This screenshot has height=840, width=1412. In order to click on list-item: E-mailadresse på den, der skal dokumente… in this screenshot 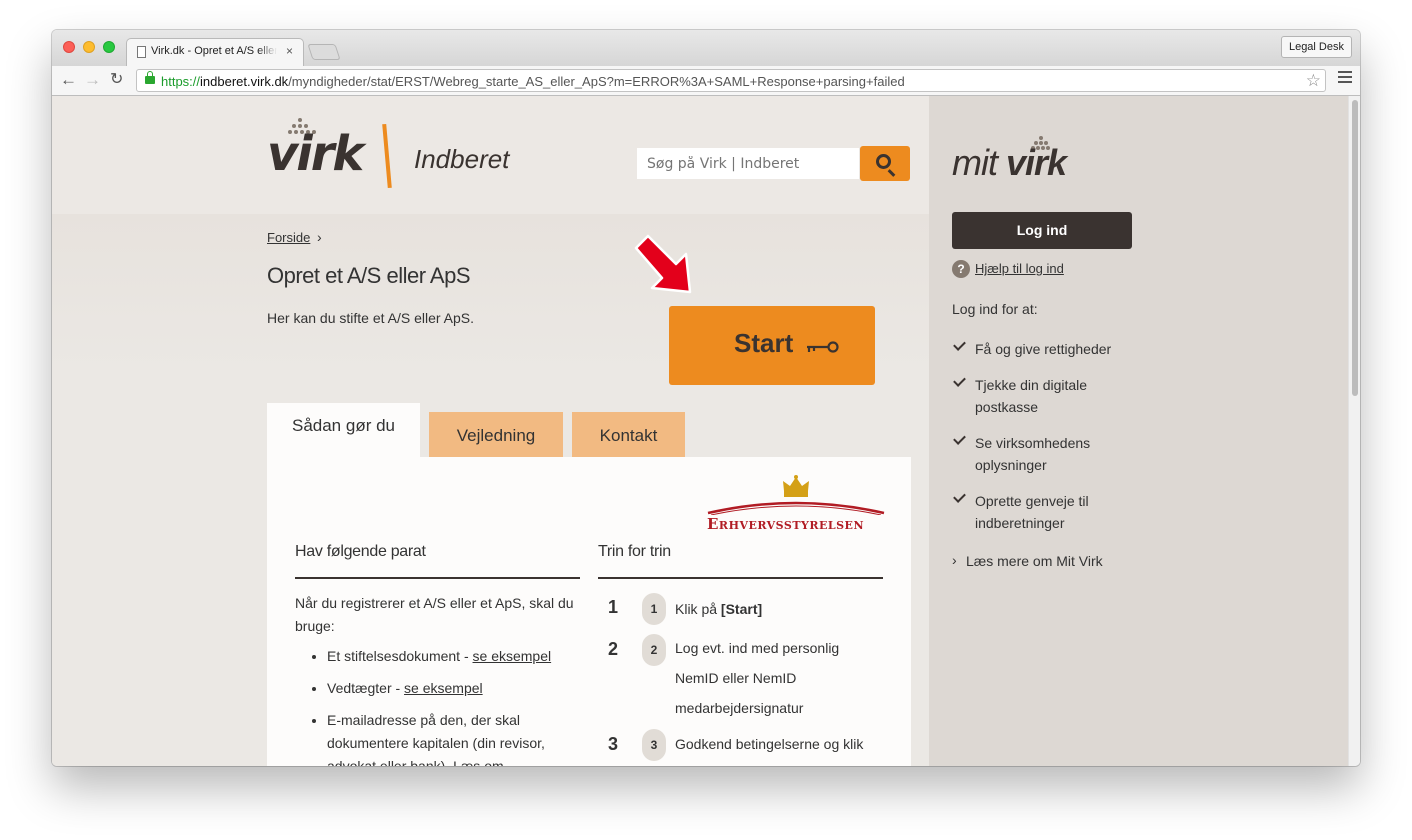, I will do `click(435, 737)`.